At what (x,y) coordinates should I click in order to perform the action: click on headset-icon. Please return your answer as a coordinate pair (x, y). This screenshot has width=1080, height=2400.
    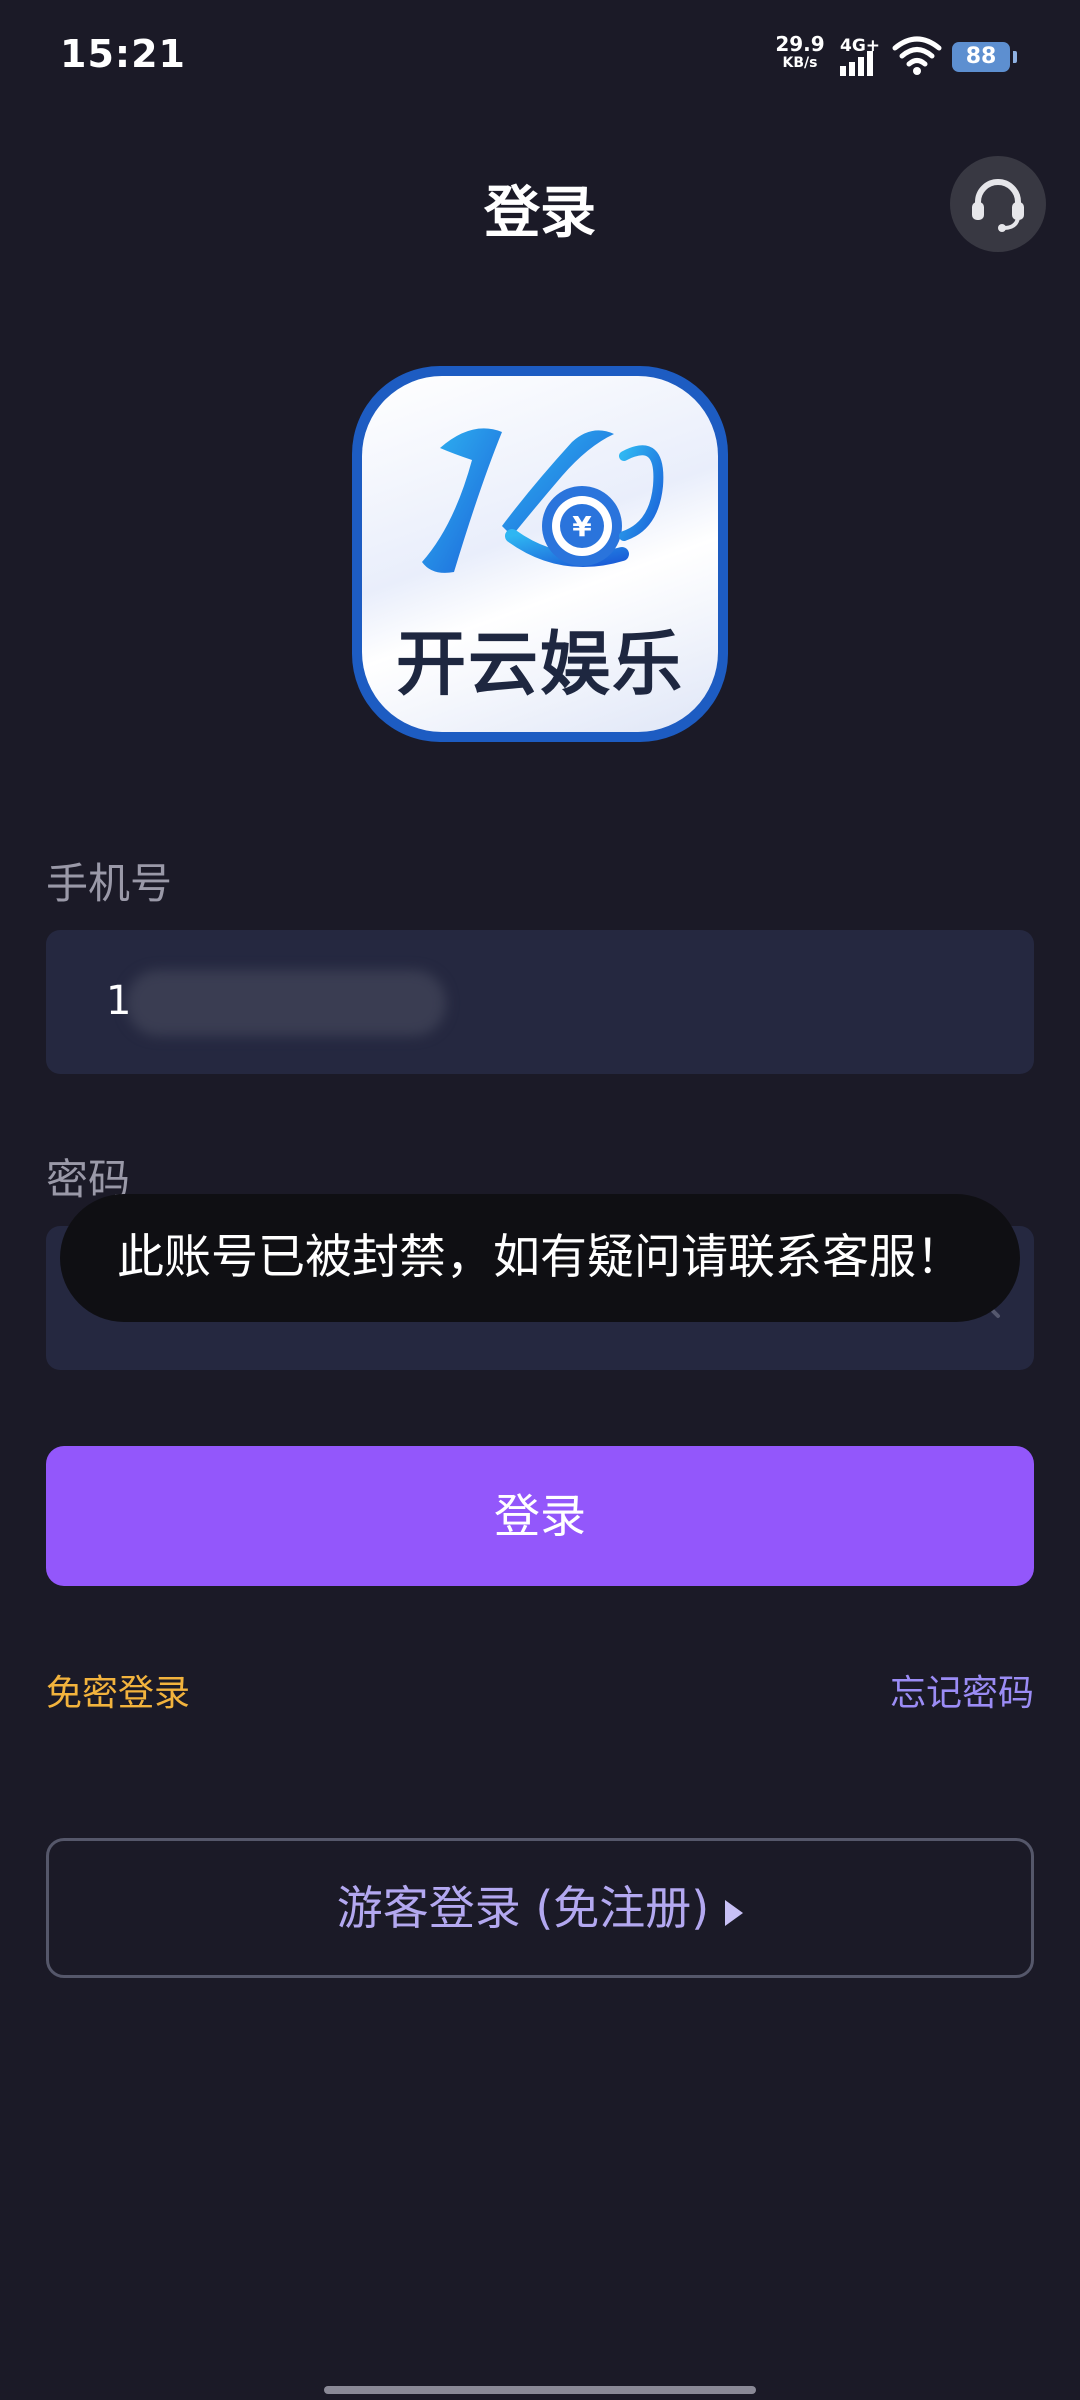
    Looking at the image, I should click on (998, 205).